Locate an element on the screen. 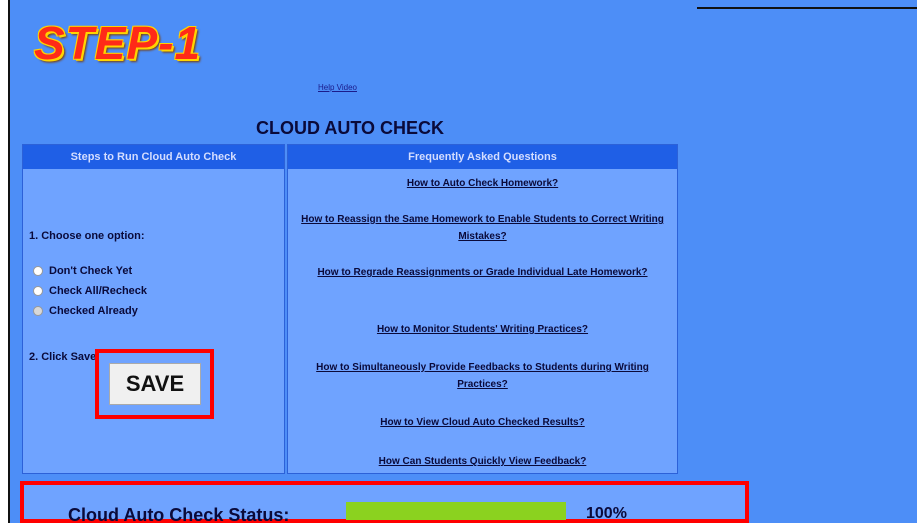 The width and height of the screenshot is (917, 526). radio-checked-already is located at coordinates (38, 311).